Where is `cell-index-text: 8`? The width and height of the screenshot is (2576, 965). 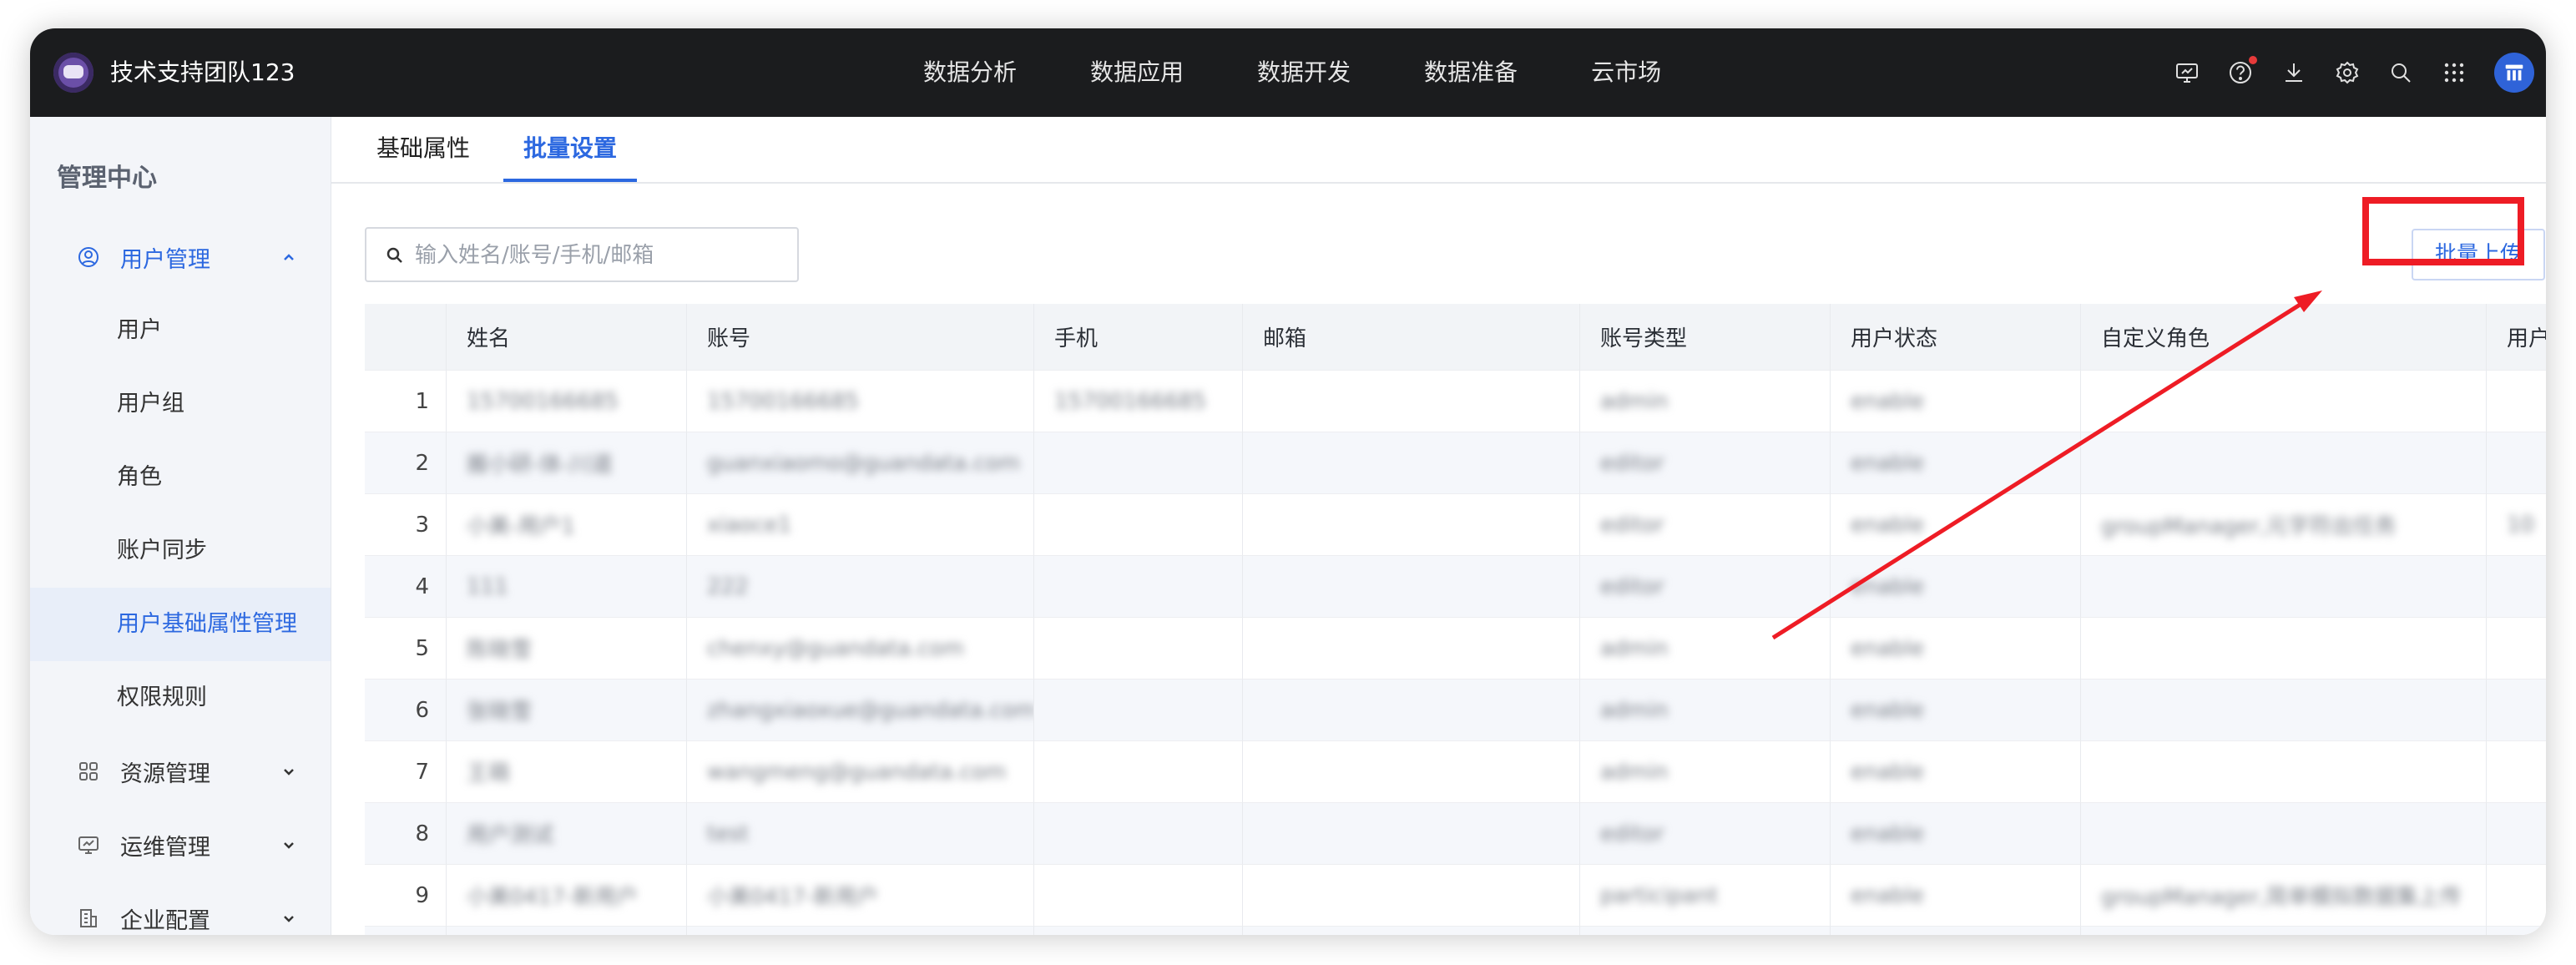 cell-index-text: 8 is located at coordinates (422, 833).